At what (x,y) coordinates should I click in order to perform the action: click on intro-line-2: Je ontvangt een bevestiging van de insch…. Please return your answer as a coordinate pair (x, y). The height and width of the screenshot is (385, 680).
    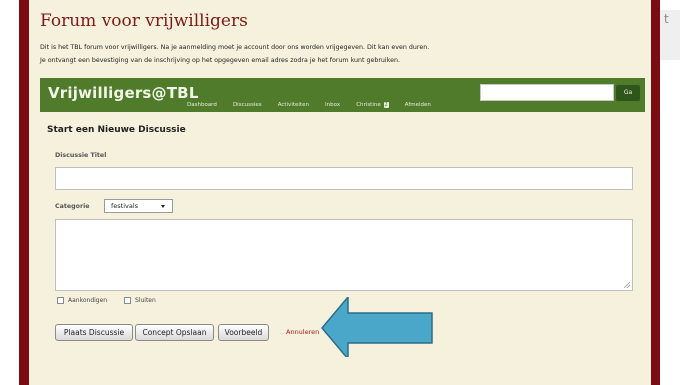
    Looking at the image, I should click on (220, 60).